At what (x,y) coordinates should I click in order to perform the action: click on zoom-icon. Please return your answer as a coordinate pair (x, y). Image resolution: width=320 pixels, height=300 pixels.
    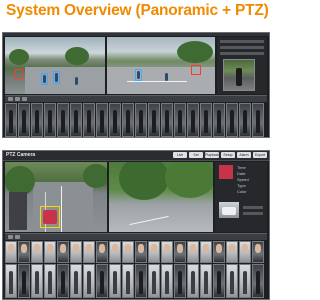
    Looking at the image, I should click on (24, 99).